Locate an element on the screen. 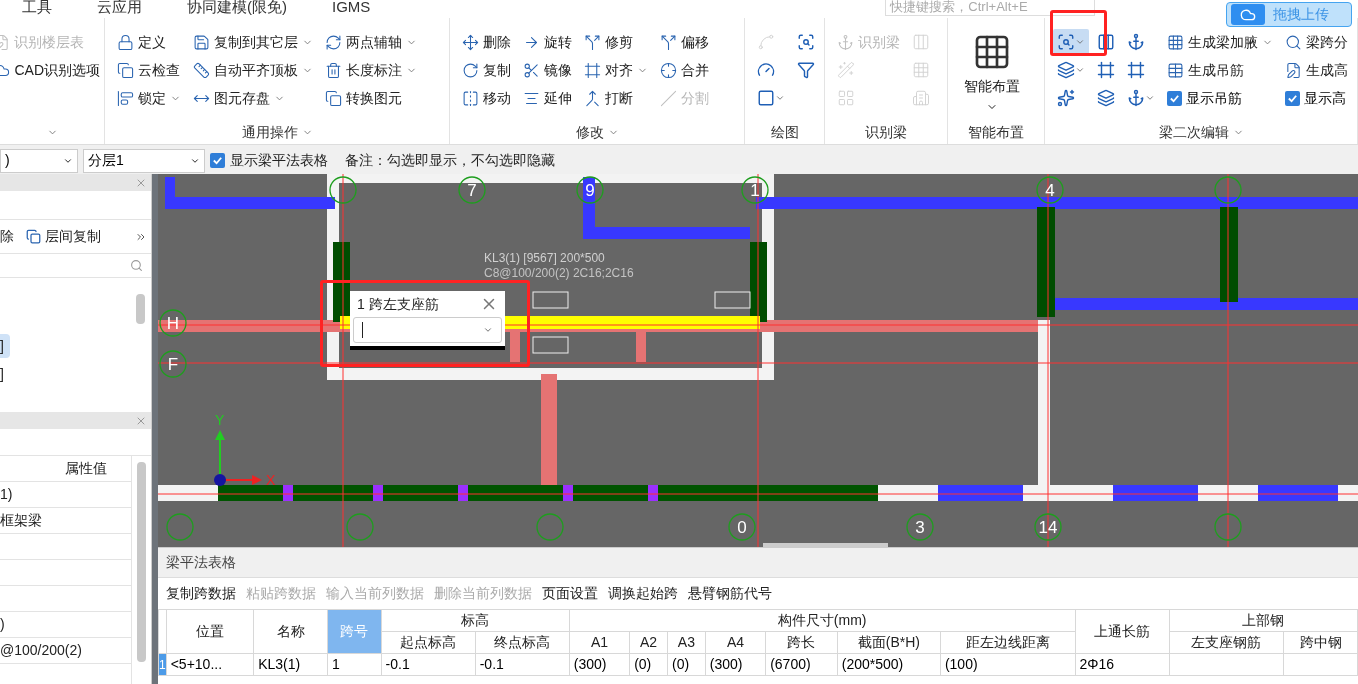 The width and height of the screenshot is (1358, 684). column-header: 上通长筋 is located at coordinates (1122, 631).